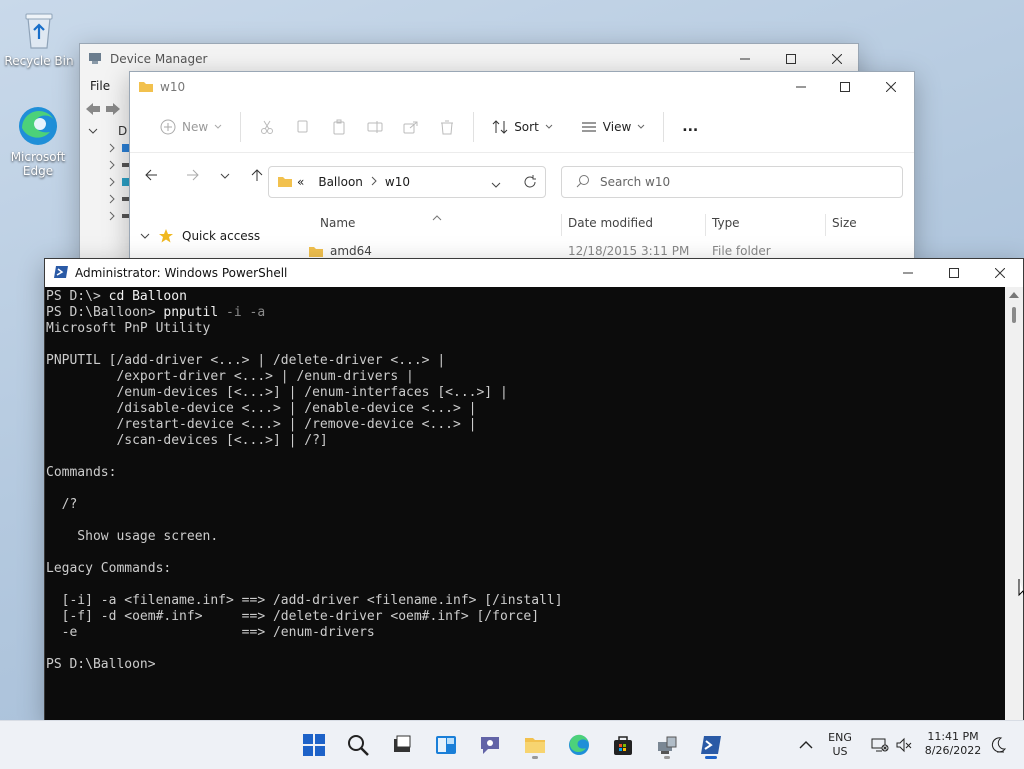 This screenshot has width=1024, height=769. What do you see at coordinates (314, 745) in the screenshot?
I see `start-button` at bounding box center [314, 745].